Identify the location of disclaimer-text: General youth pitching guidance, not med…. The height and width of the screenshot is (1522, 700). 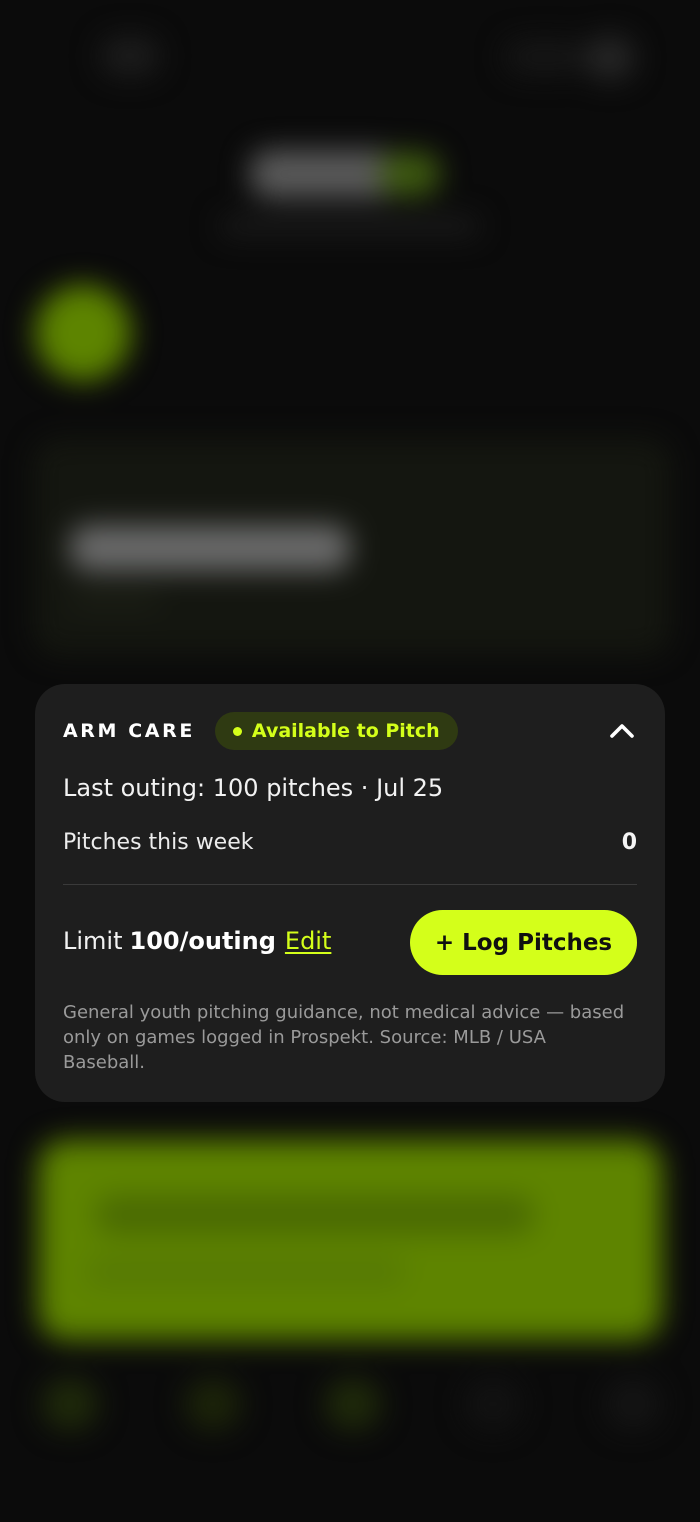
(344, 1037).